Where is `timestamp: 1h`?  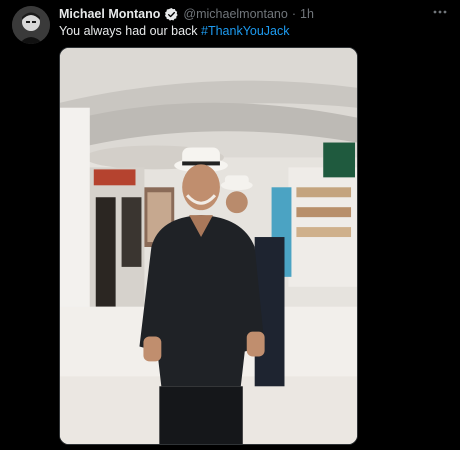
timestamp: 1h is located at coordinates (307, 14).